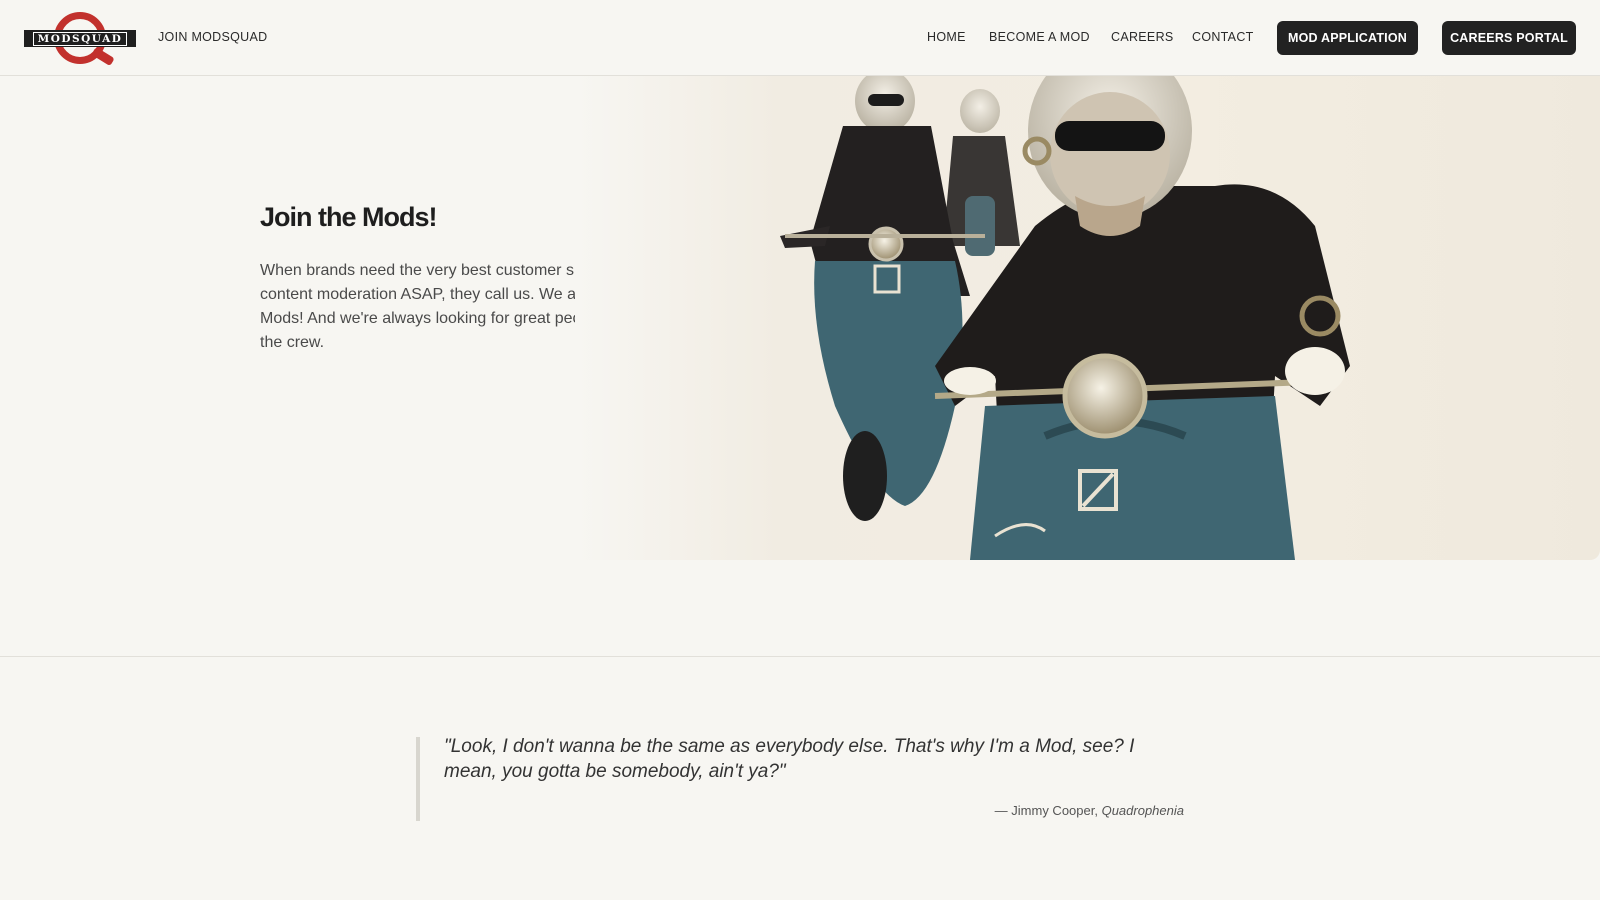 The height and width of the screenshot is (900, 1600). I want to click on modsquad-logo: MODSQUAD, so click(80, 39).